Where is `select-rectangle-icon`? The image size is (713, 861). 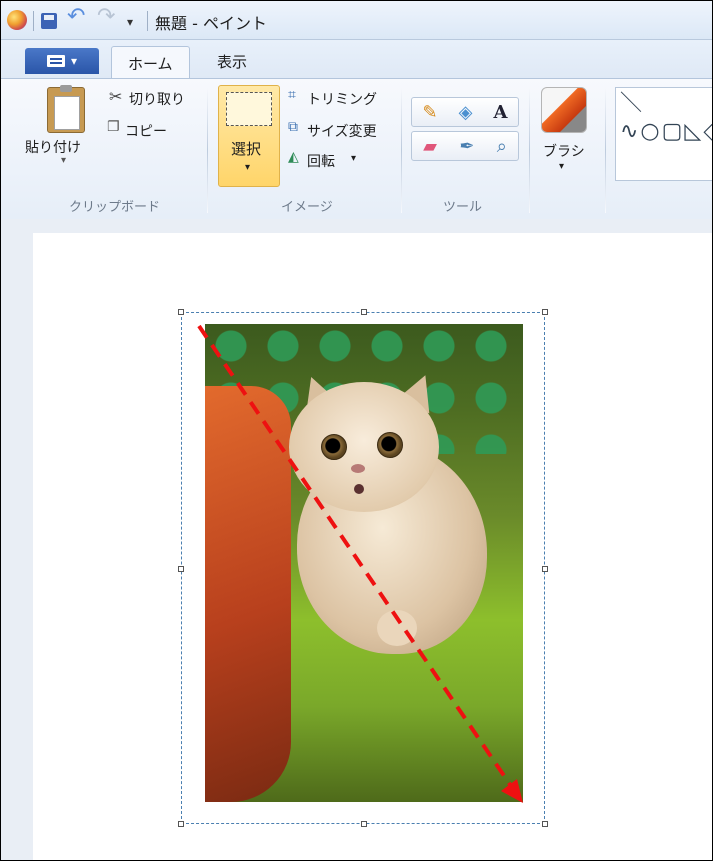
select-rectangle-icon is located at coordinates (249, 109).